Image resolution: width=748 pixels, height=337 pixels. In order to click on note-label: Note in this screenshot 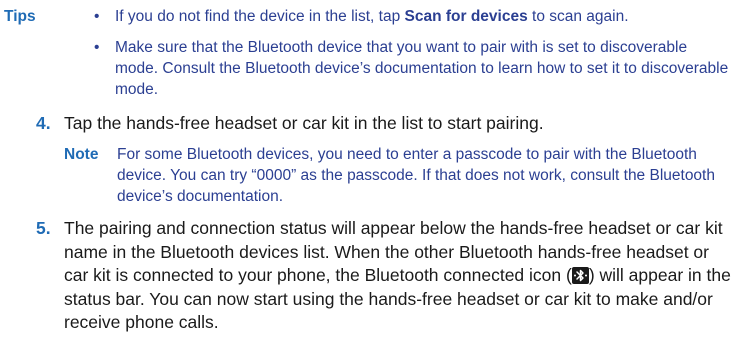, I will do `click(81, 154)`.